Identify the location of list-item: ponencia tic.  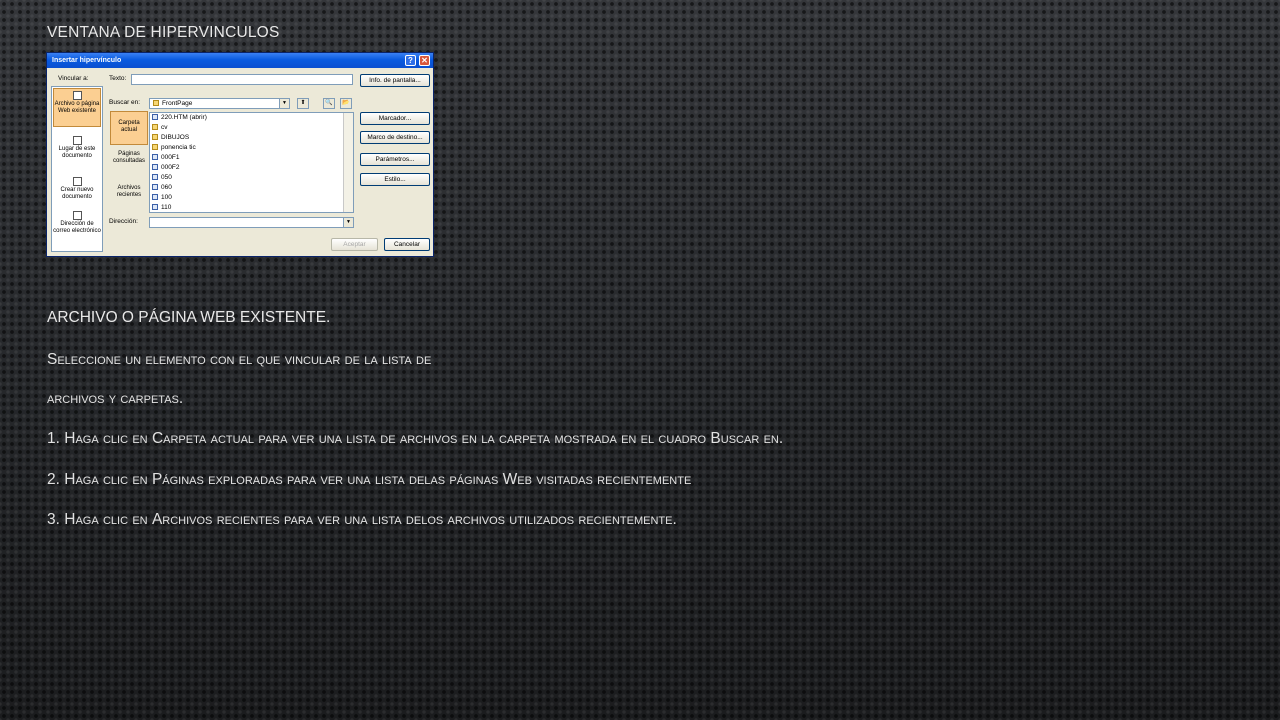
(251, 148).